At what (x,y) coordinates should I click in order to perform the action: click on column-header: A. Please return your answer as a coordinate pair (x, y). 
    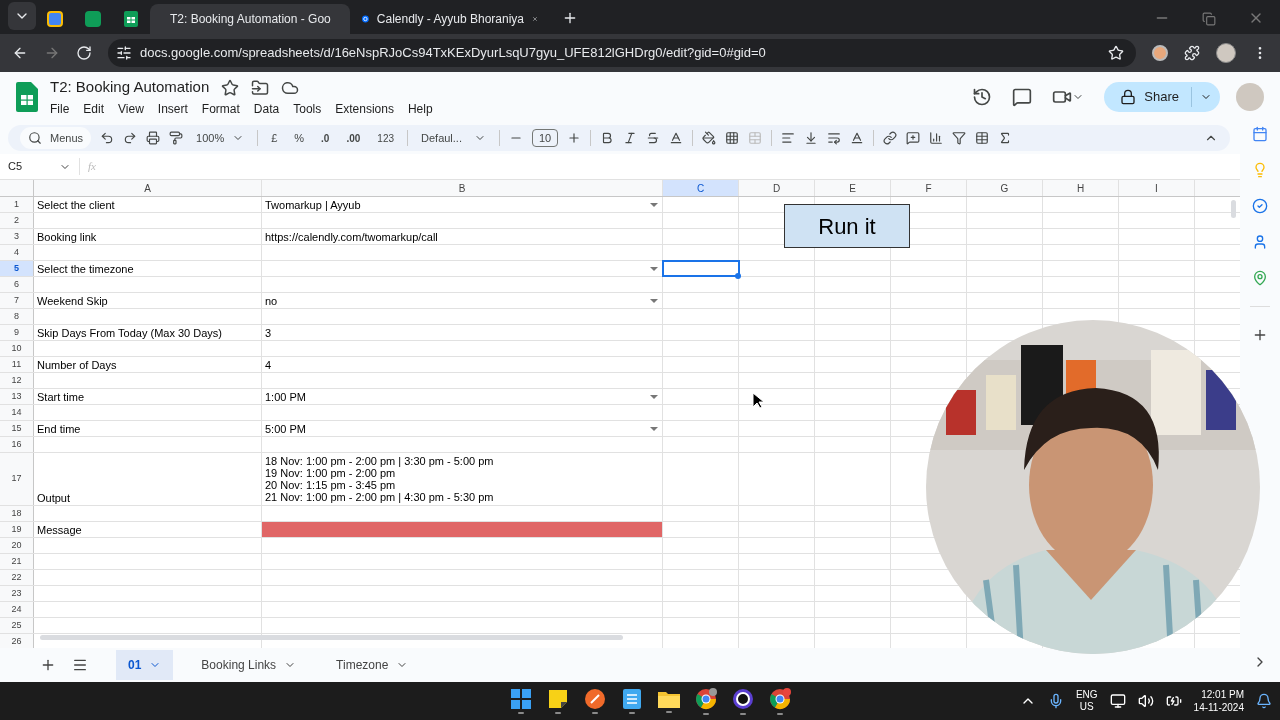
    Looking at the image, I should click on (148, 188).